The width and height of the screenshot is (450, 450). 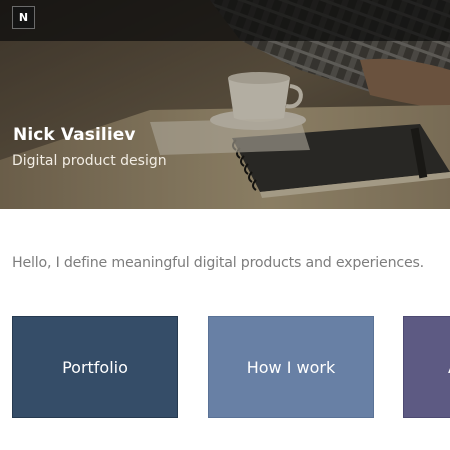 I want to click on top-bar: N, so click(x=225, y=20).